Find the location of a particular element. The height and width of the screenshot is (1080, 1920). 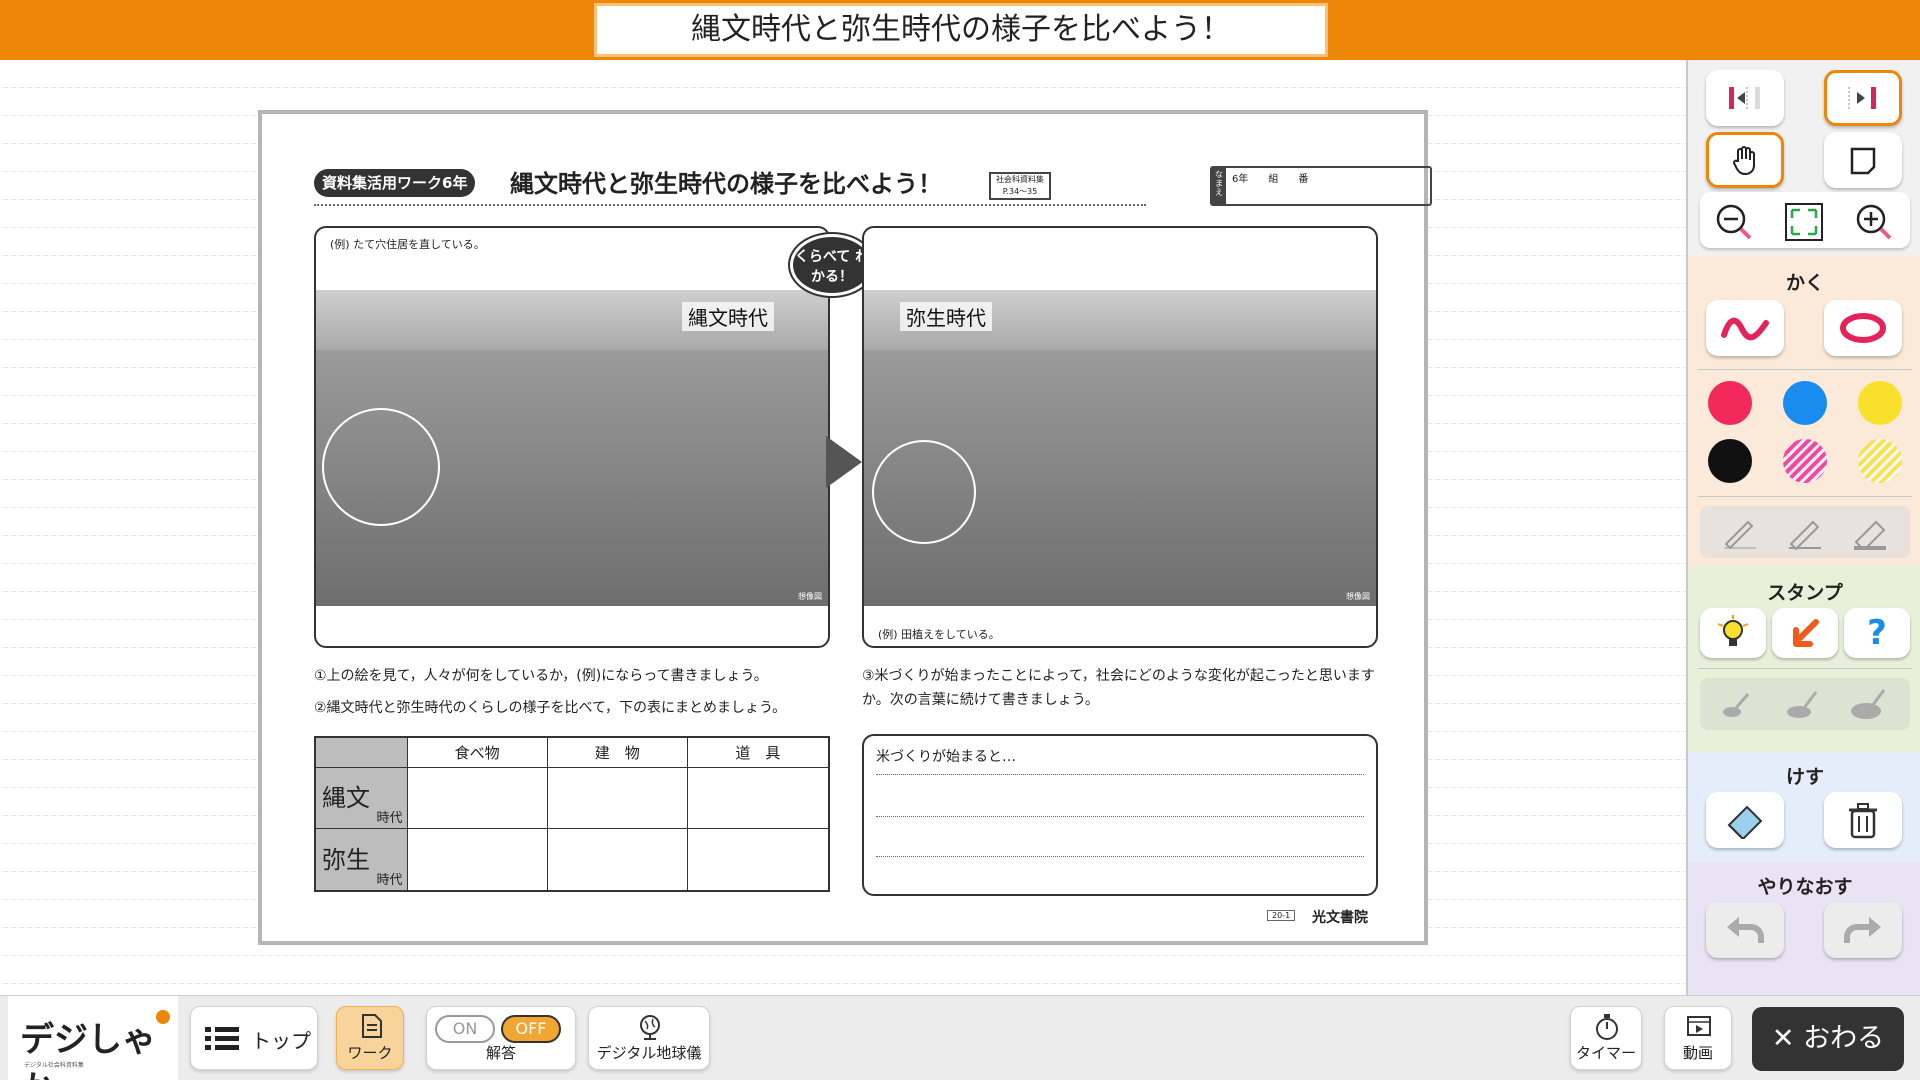

undo-button is located at coordinates (1745, 930).